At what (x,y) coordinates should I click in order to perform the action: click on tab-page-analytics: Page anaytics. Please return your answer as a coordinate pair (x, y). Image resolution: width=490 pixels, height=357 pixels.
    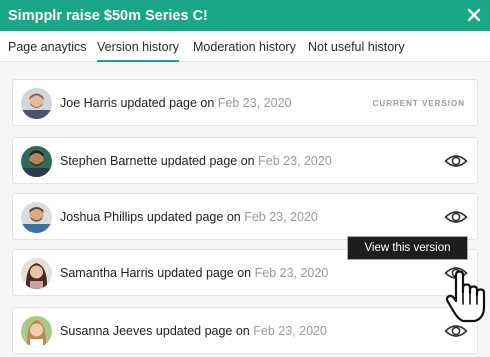
    Looking at the image, I should click on (47, 46).